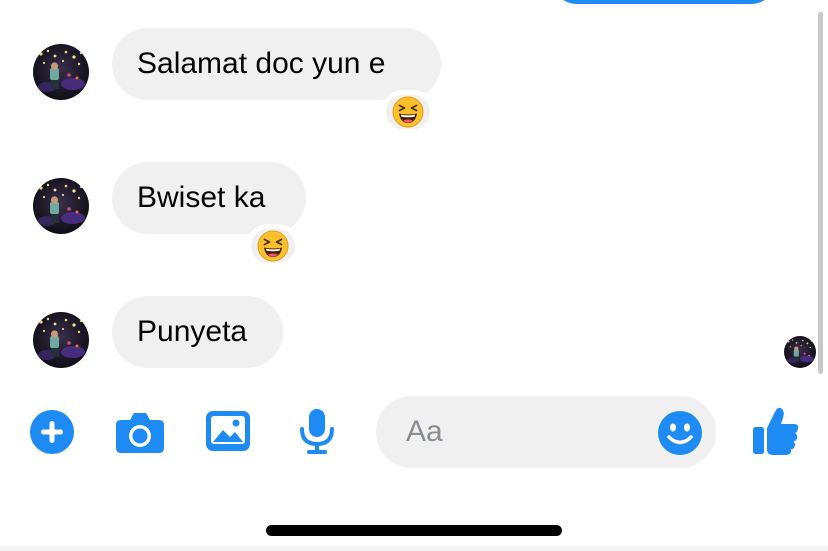  What do you see at coordinates (261, 63) in the screenshot?
I see `message-text: Salamat doc yun e` at bounding box center [261, 63].